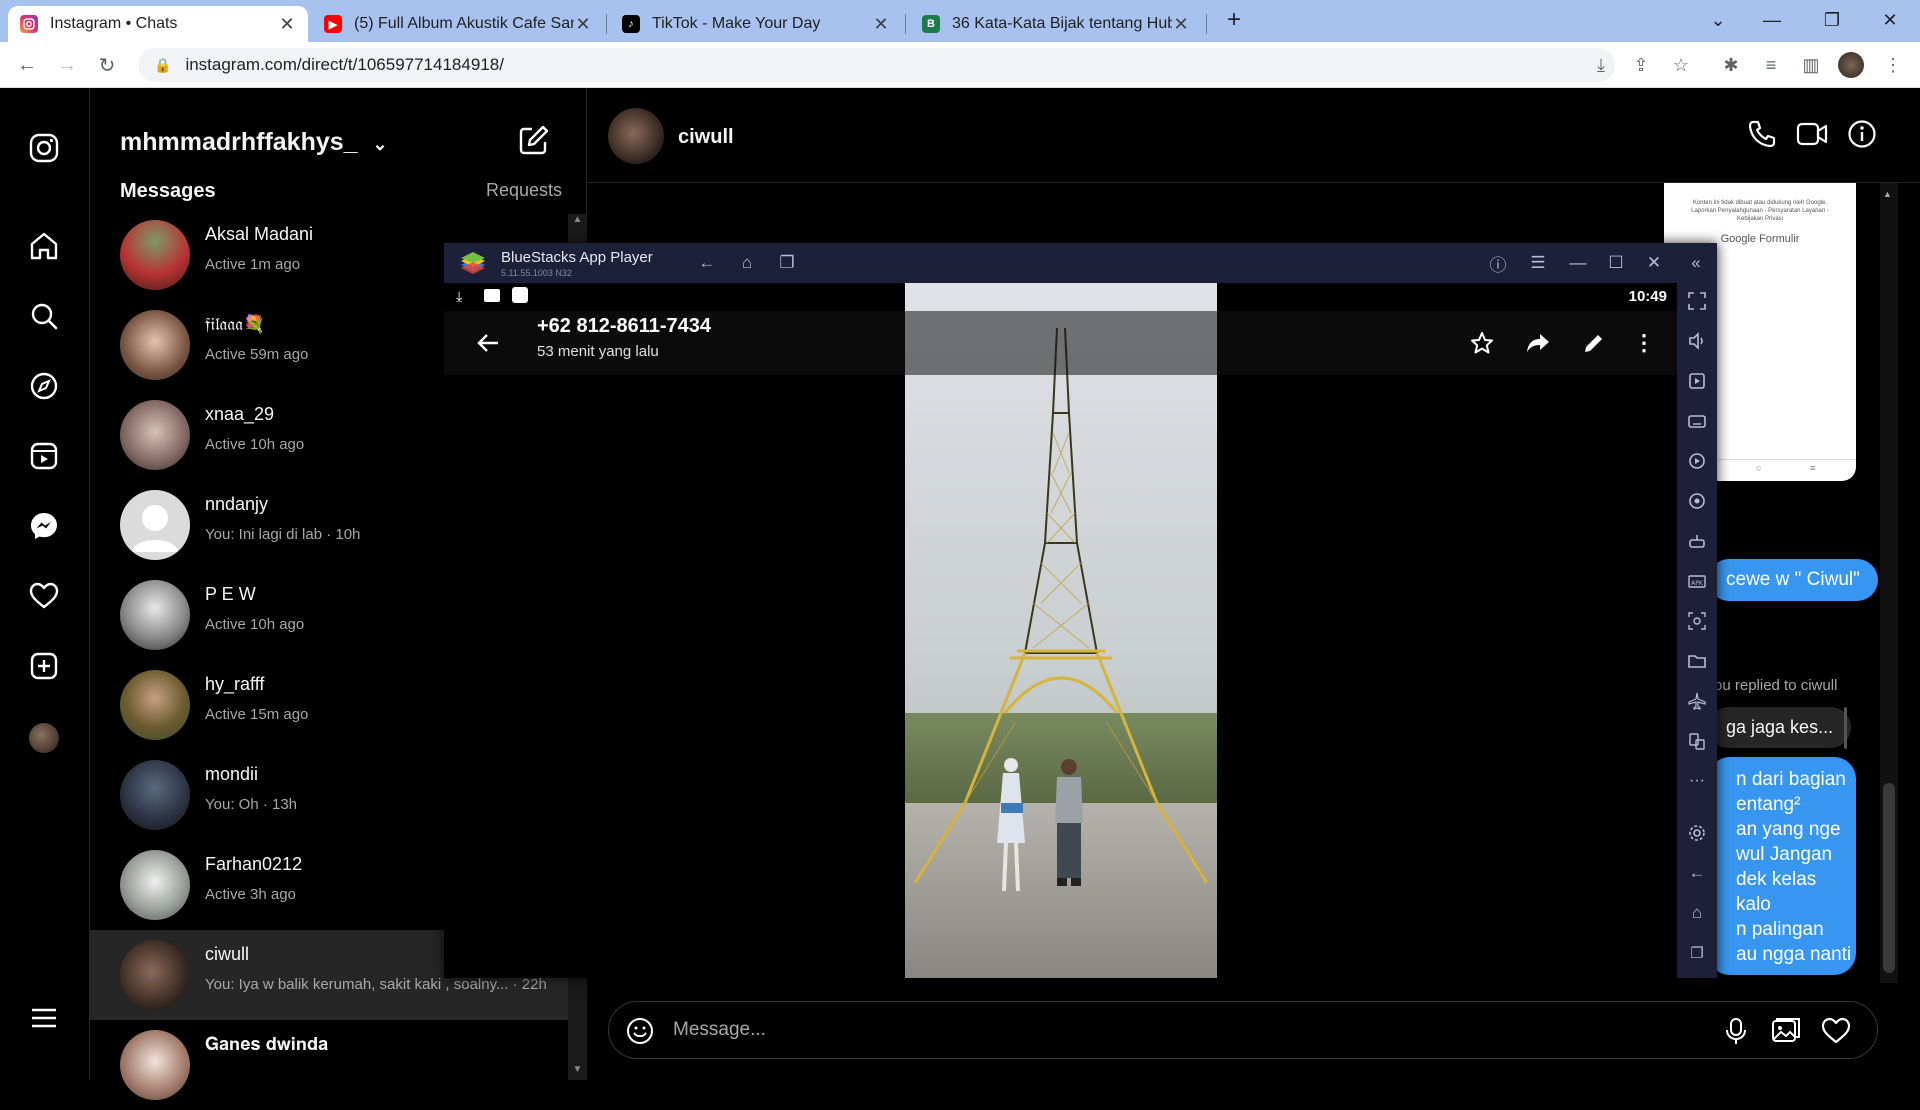  What do you see at coordinates (1771, 65) in the screenshot?
I see `media-queue-icon: ≡` at bounding box center [1771, 65].